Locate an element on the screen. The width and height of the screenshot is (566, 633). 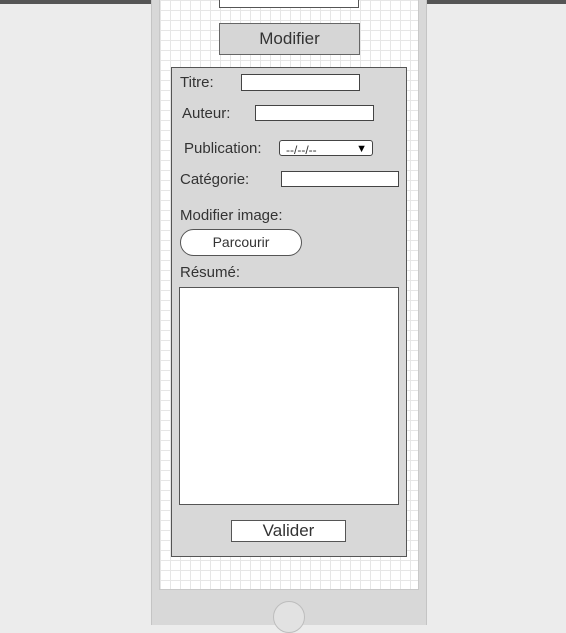
chevron-down-icon: ▼ is located at coordinates (361, 149).